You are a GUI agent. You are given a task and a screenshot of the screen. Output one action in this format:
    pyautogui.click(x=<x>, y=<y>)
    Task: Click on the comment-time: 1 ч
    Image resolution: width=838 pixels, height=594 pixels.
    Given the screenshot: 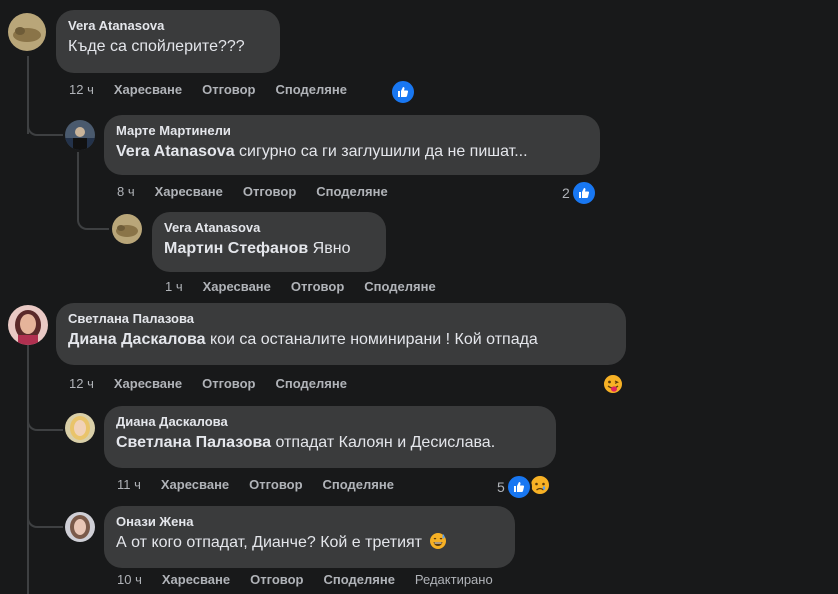 What is the action you would take?
    pyautogui.click(x=174, y=286)
    